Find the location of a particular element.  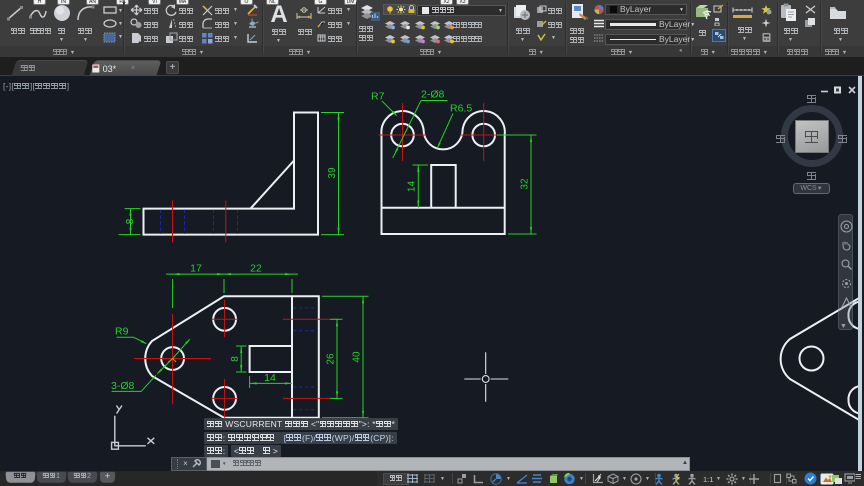

svg-text: 17 is located at coordinates (196, 269).